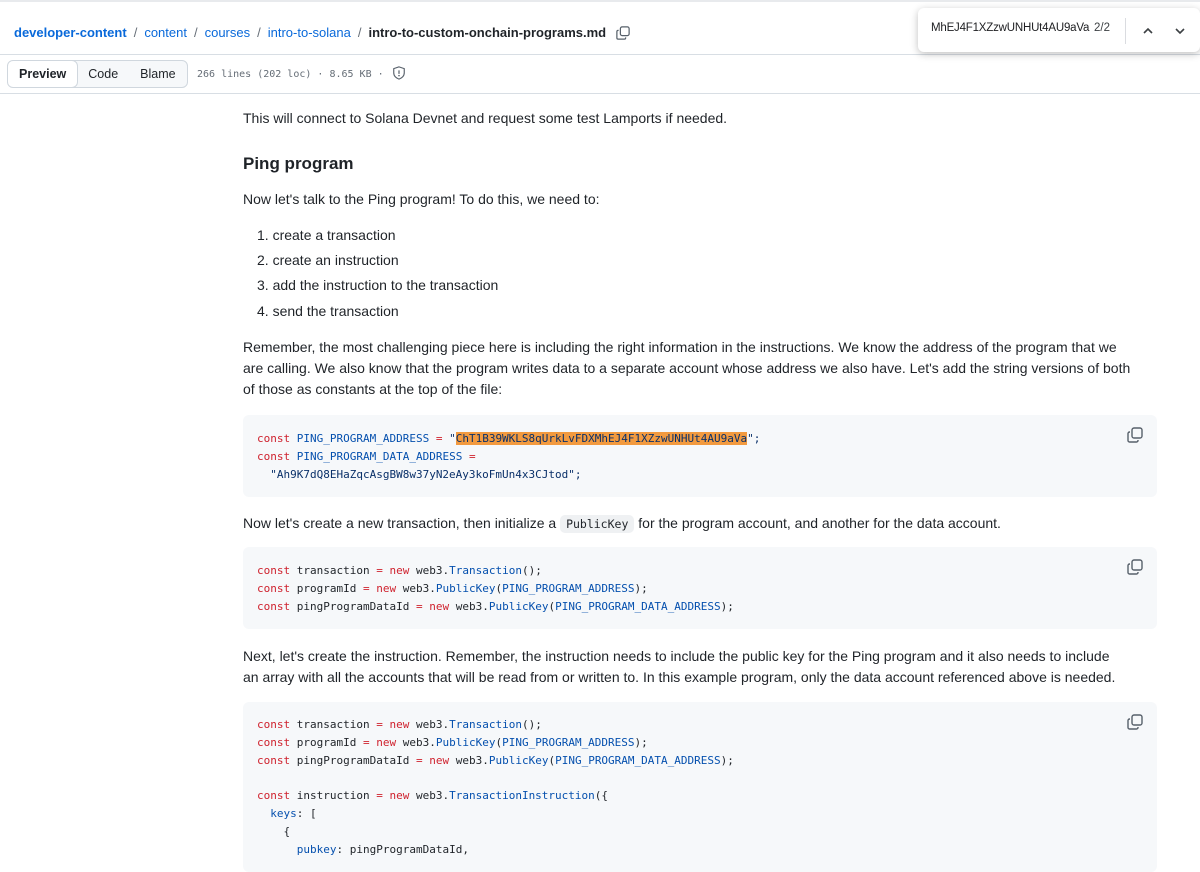 Image resolution: width=1200 pixels, height=872 pixels. I want to click on code-line: const PING_PROGRAM_DATA_ADDRESS =, so click(366, 456).